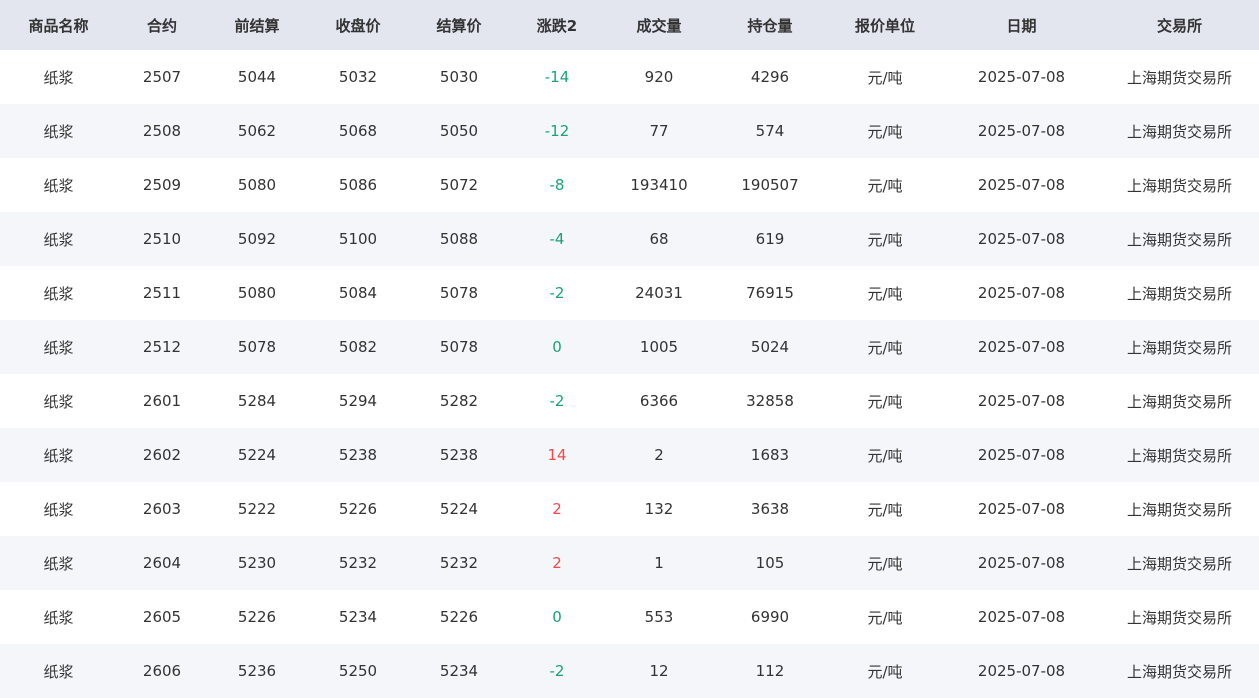 This screenshot has width=1259, height=698. Describe the element at coordinates (459, 185) in the screenshot. I see `settle-cell: 5072` at that location.